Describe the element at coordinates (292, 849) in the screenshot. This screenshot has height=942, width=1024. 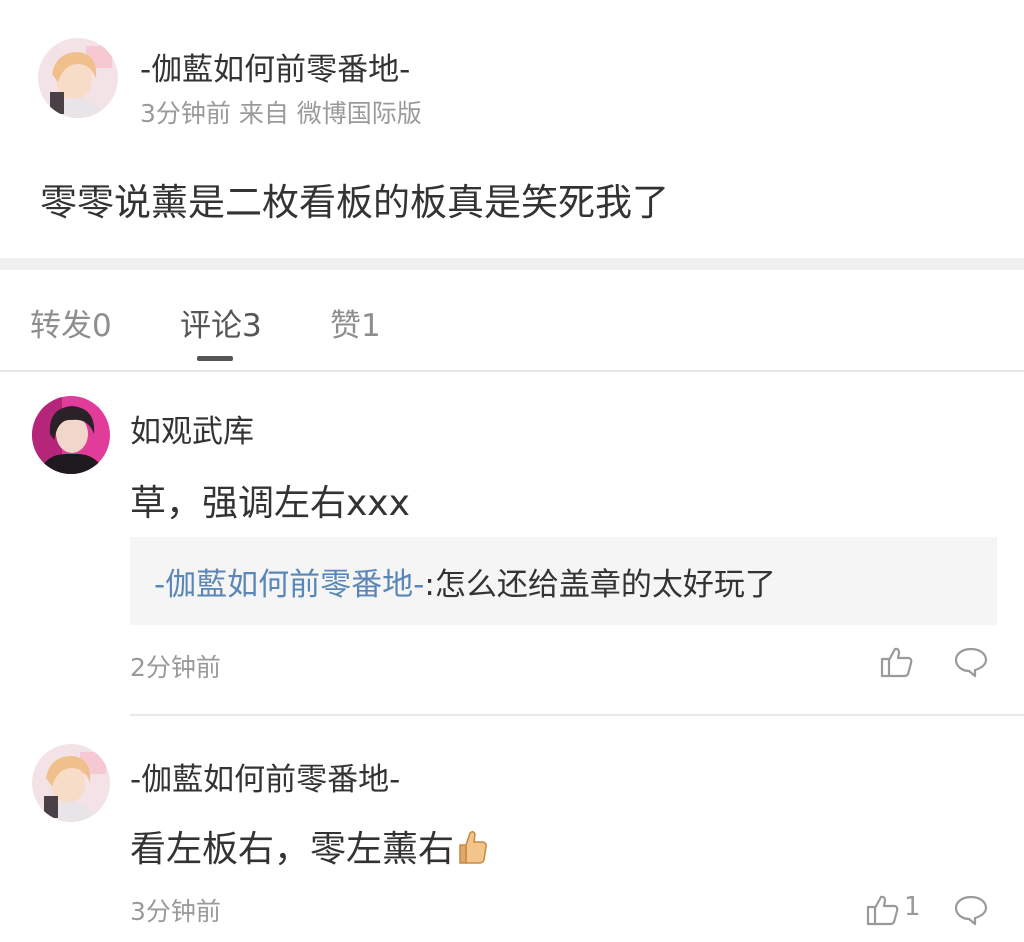
I see `comment-text: 看左板右，零左薰右` at that location.